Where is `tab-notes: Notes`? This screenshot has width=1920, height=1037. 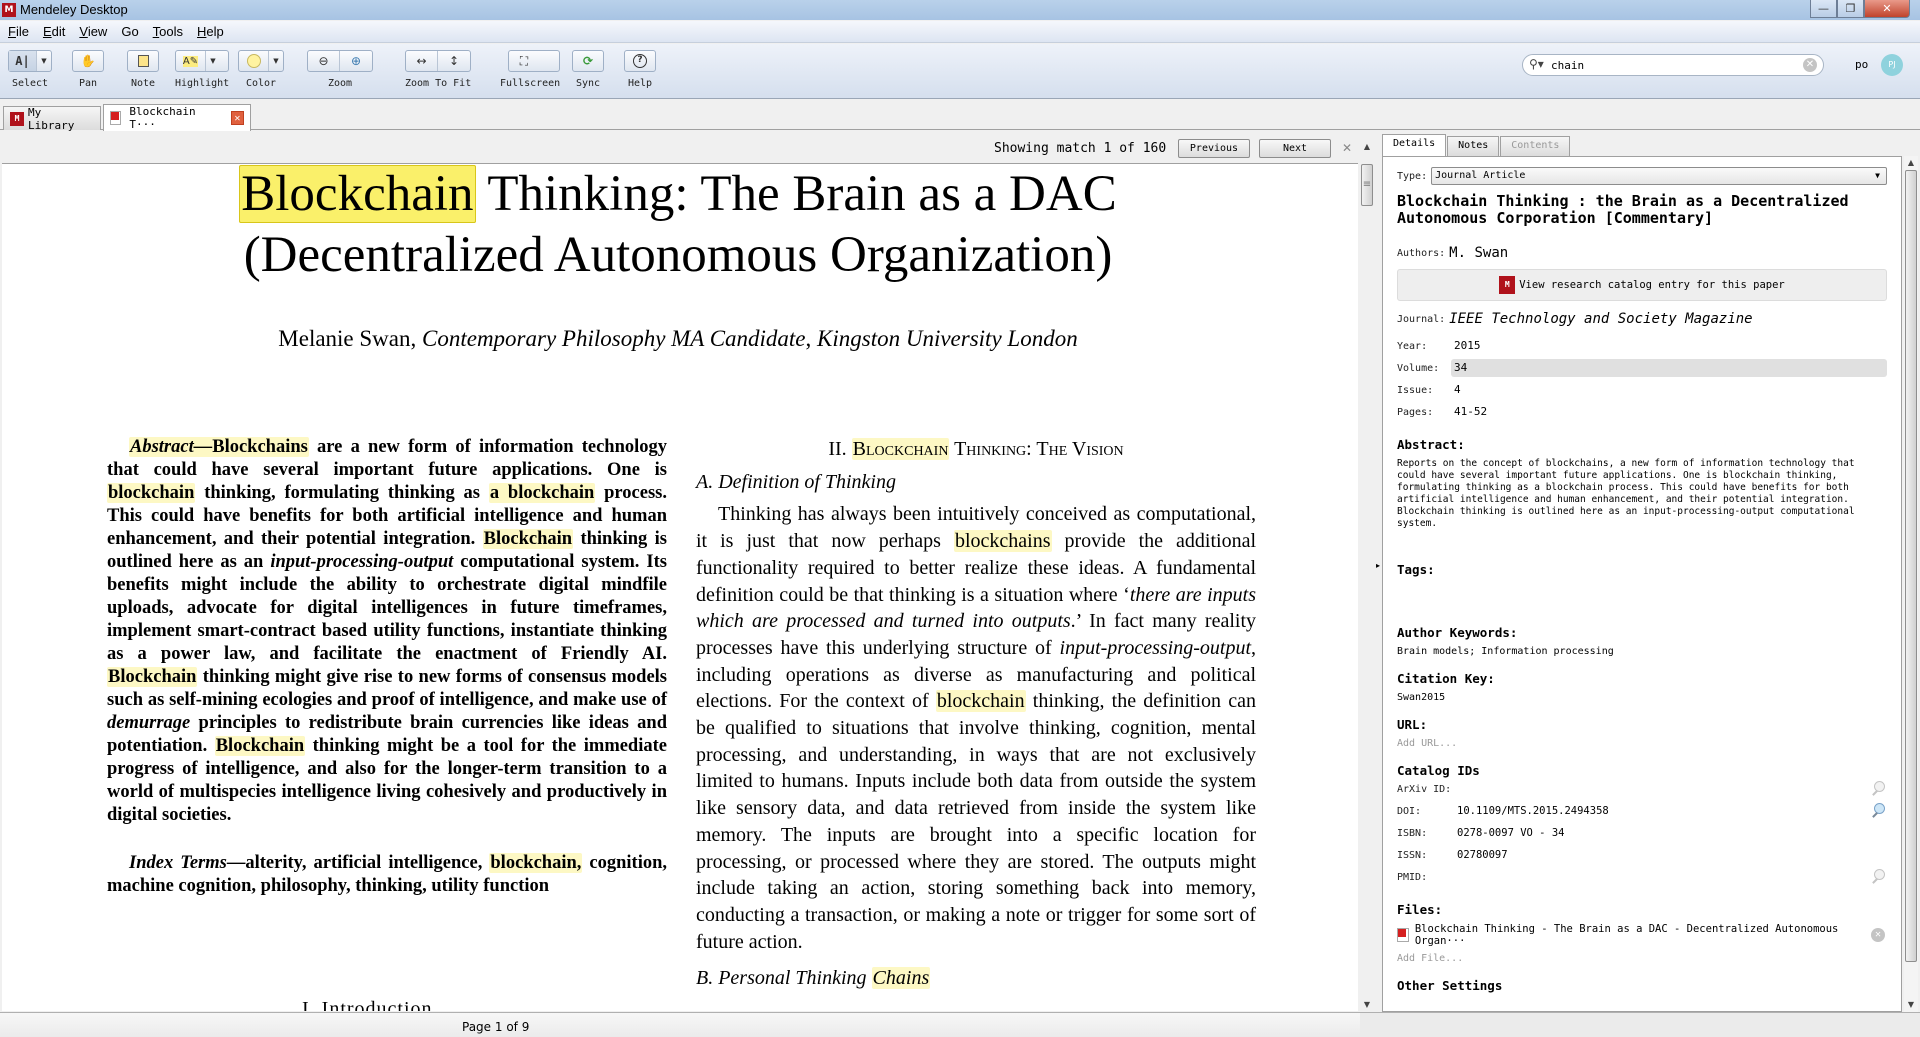 tab-notes: Notes is located at coordinates (1473, 146).